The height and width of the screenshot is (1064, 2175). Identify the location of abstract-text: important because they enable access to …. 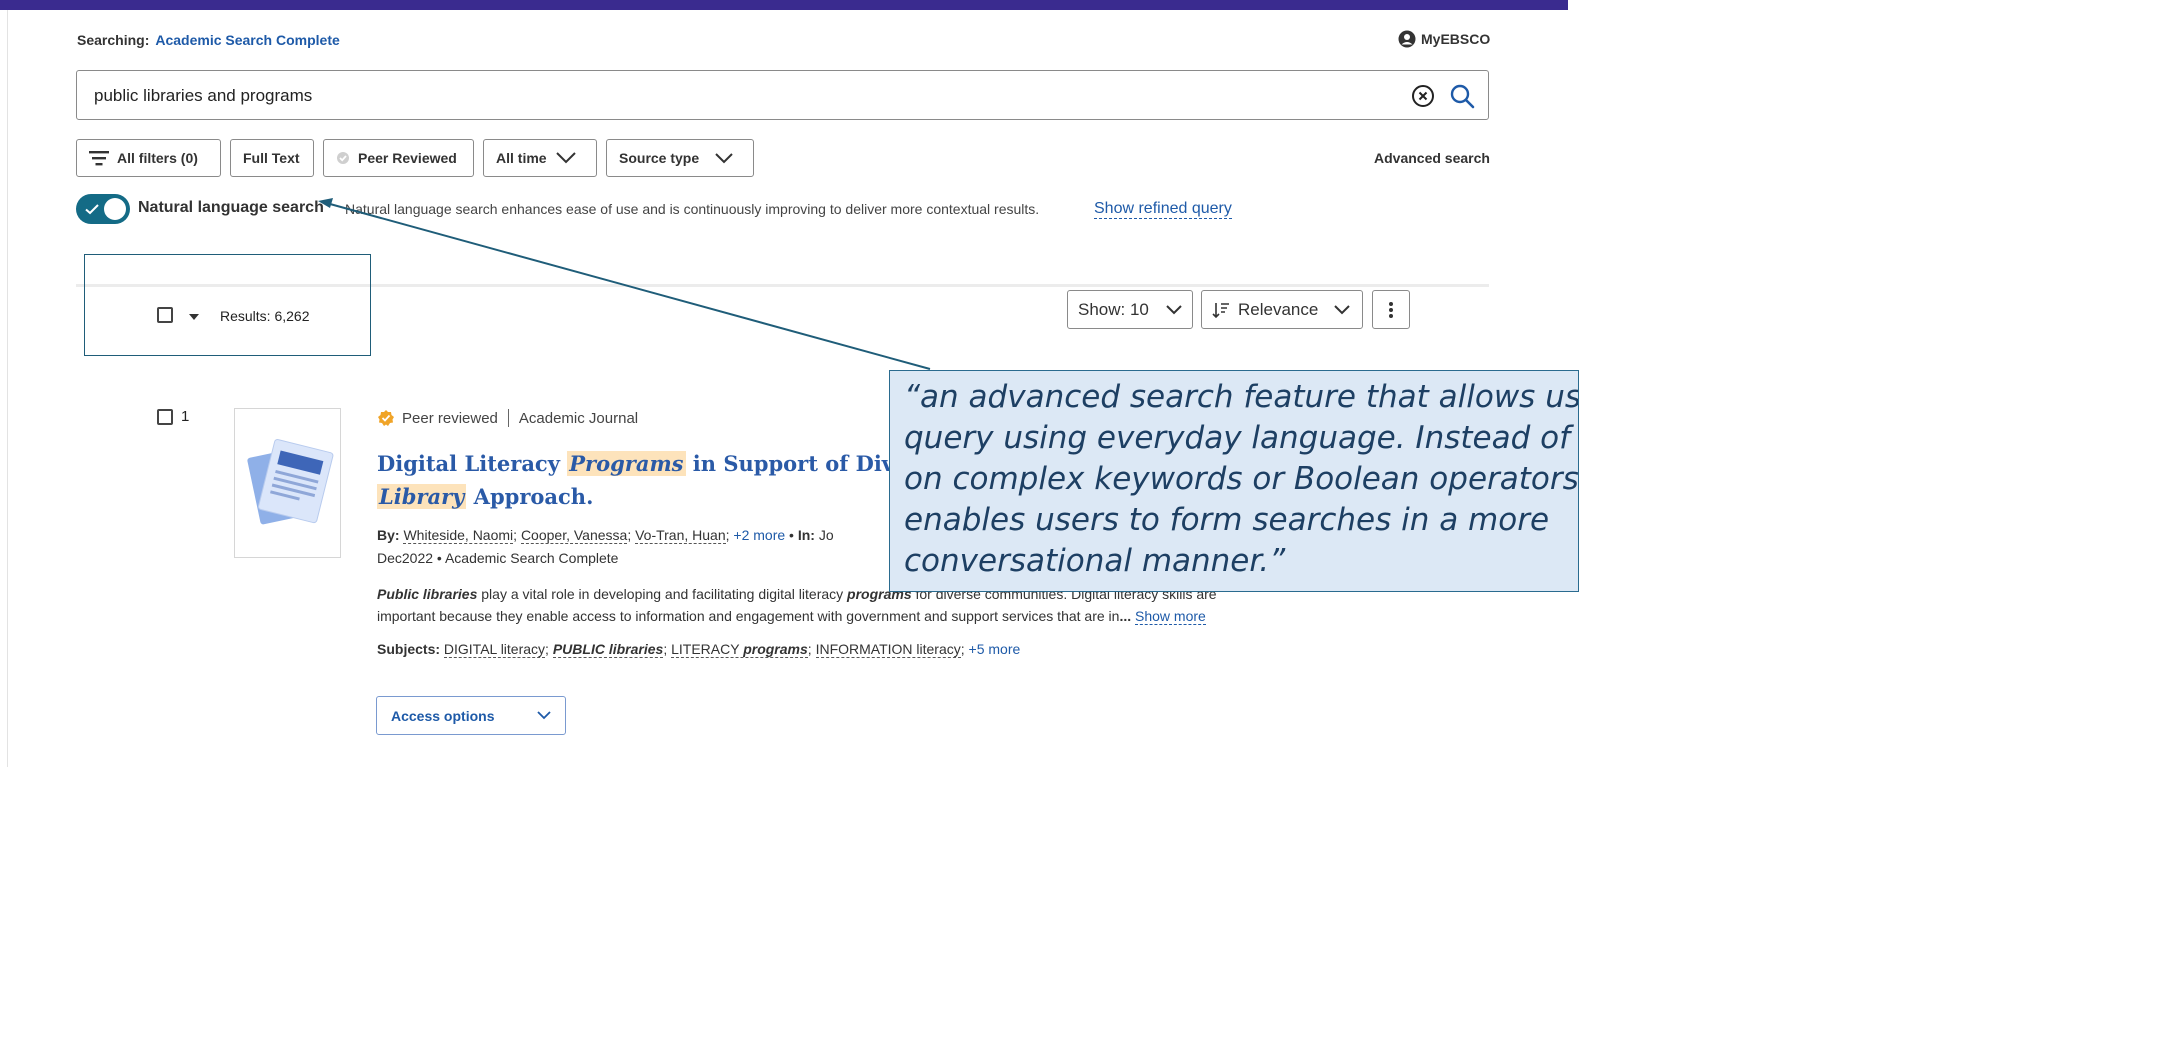
(748, 616).